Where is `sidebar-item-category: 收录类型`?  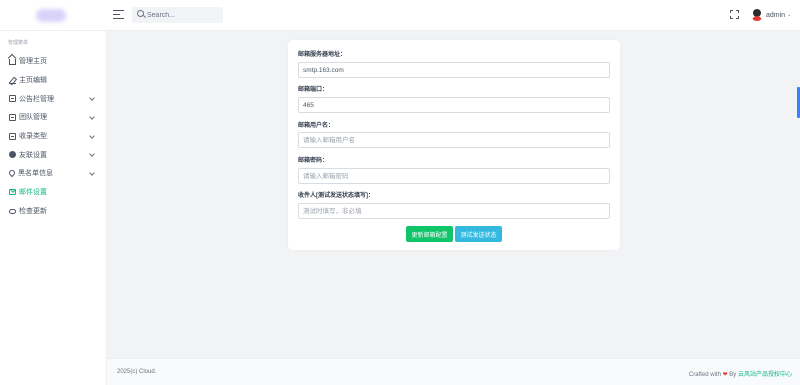 sidebar-item-category: 收录类型 is located at coordinates (53, 136).